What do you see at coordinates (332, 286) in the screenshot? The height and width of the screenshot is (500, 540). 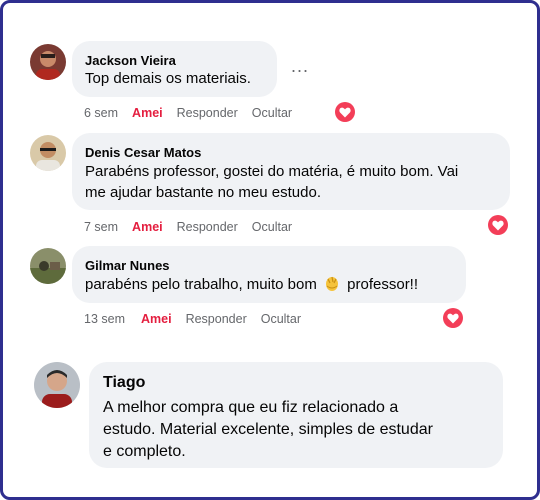 I see `clapping-hands-emoji-icon` at bounding box center [332, 286].